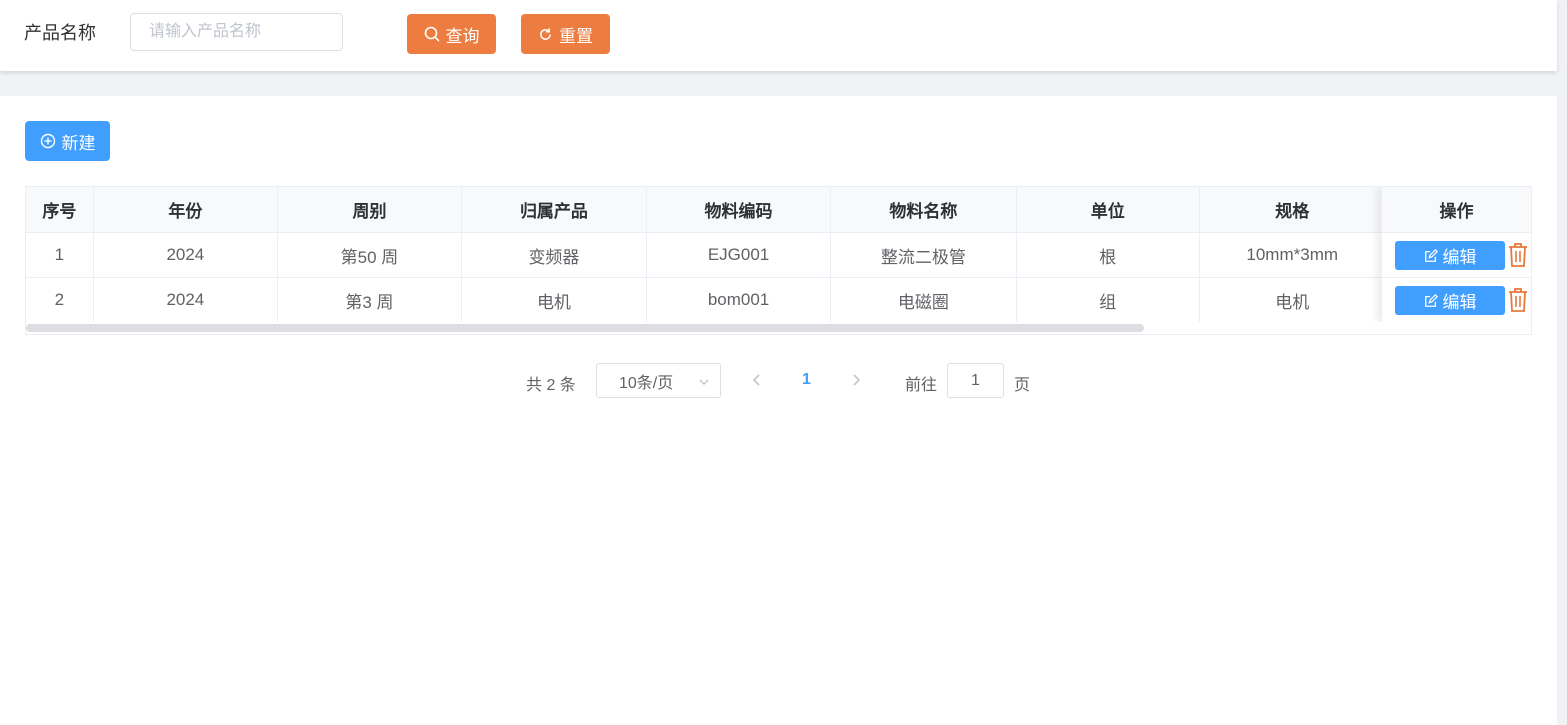  What do you see at coordinates (369, 300) in the screenshot?
I see `cell-week: 第3 周` at bounding box center [369, 300].